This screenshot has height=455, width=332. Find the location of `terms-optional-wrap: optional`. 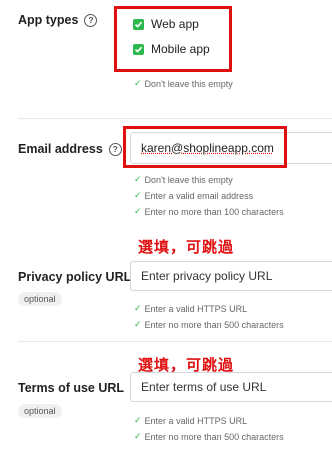

terms-optional-wrap: optional is located at coordinates (40, 410).